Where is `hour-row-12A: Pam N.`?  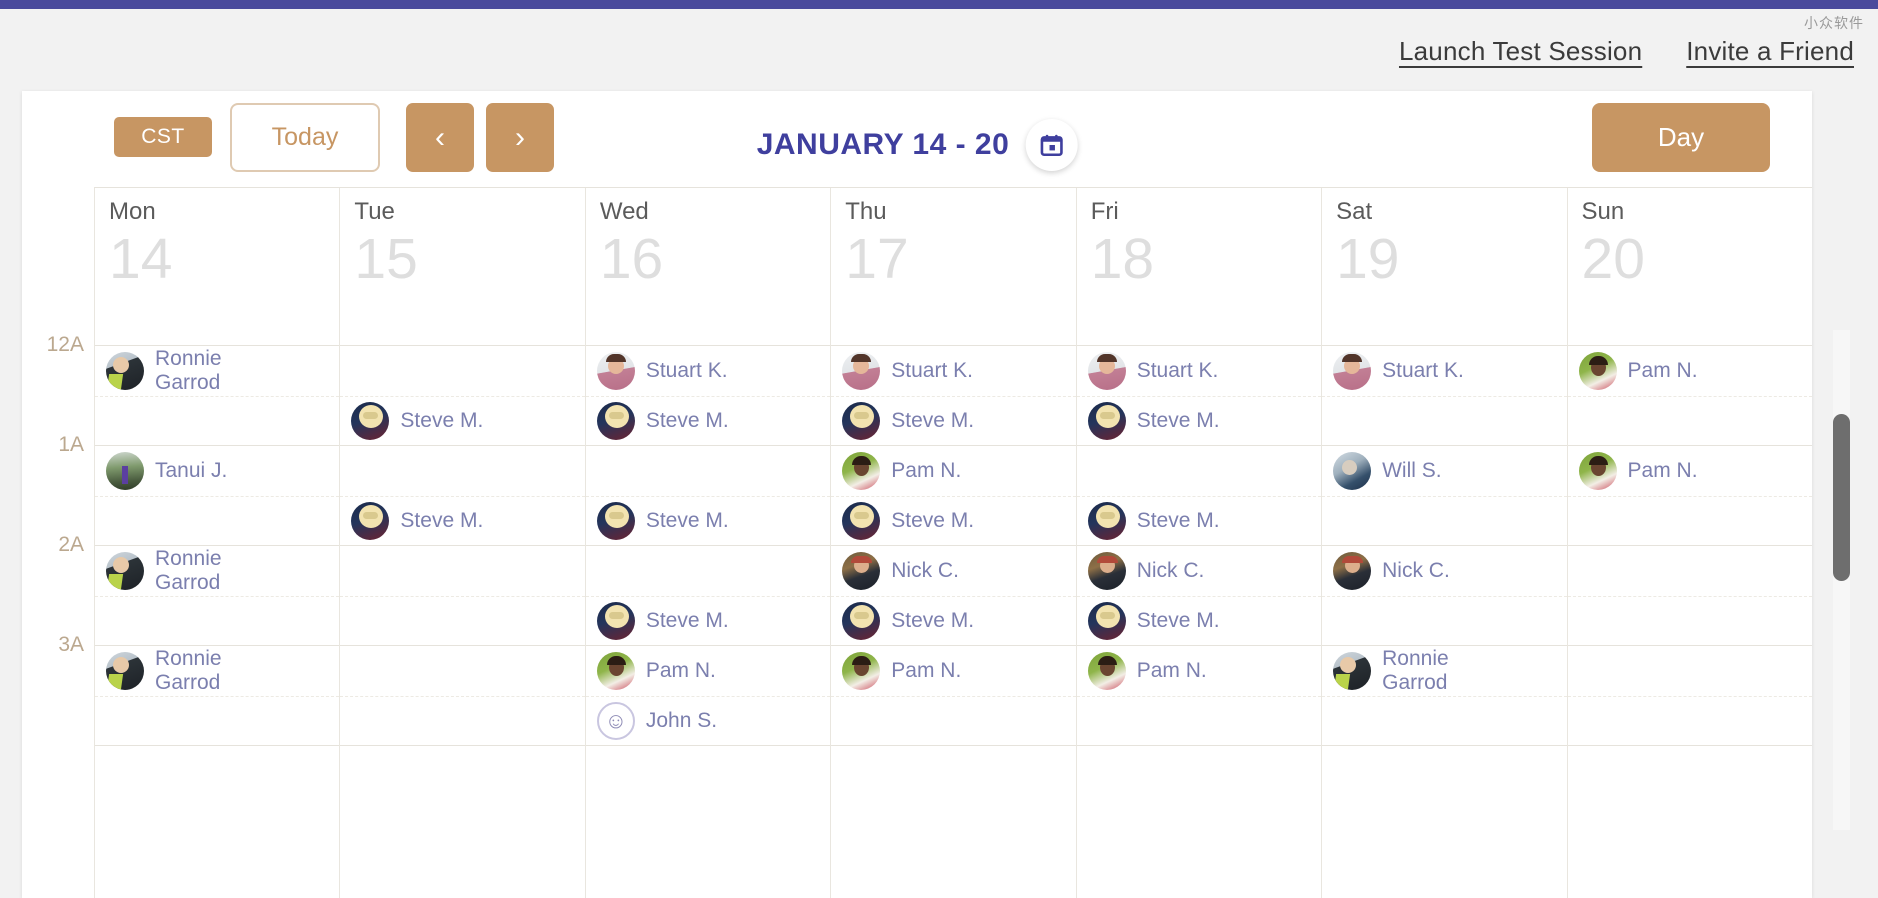 hour-row-12A: Pam N. is located at coordinates (1689, 396).